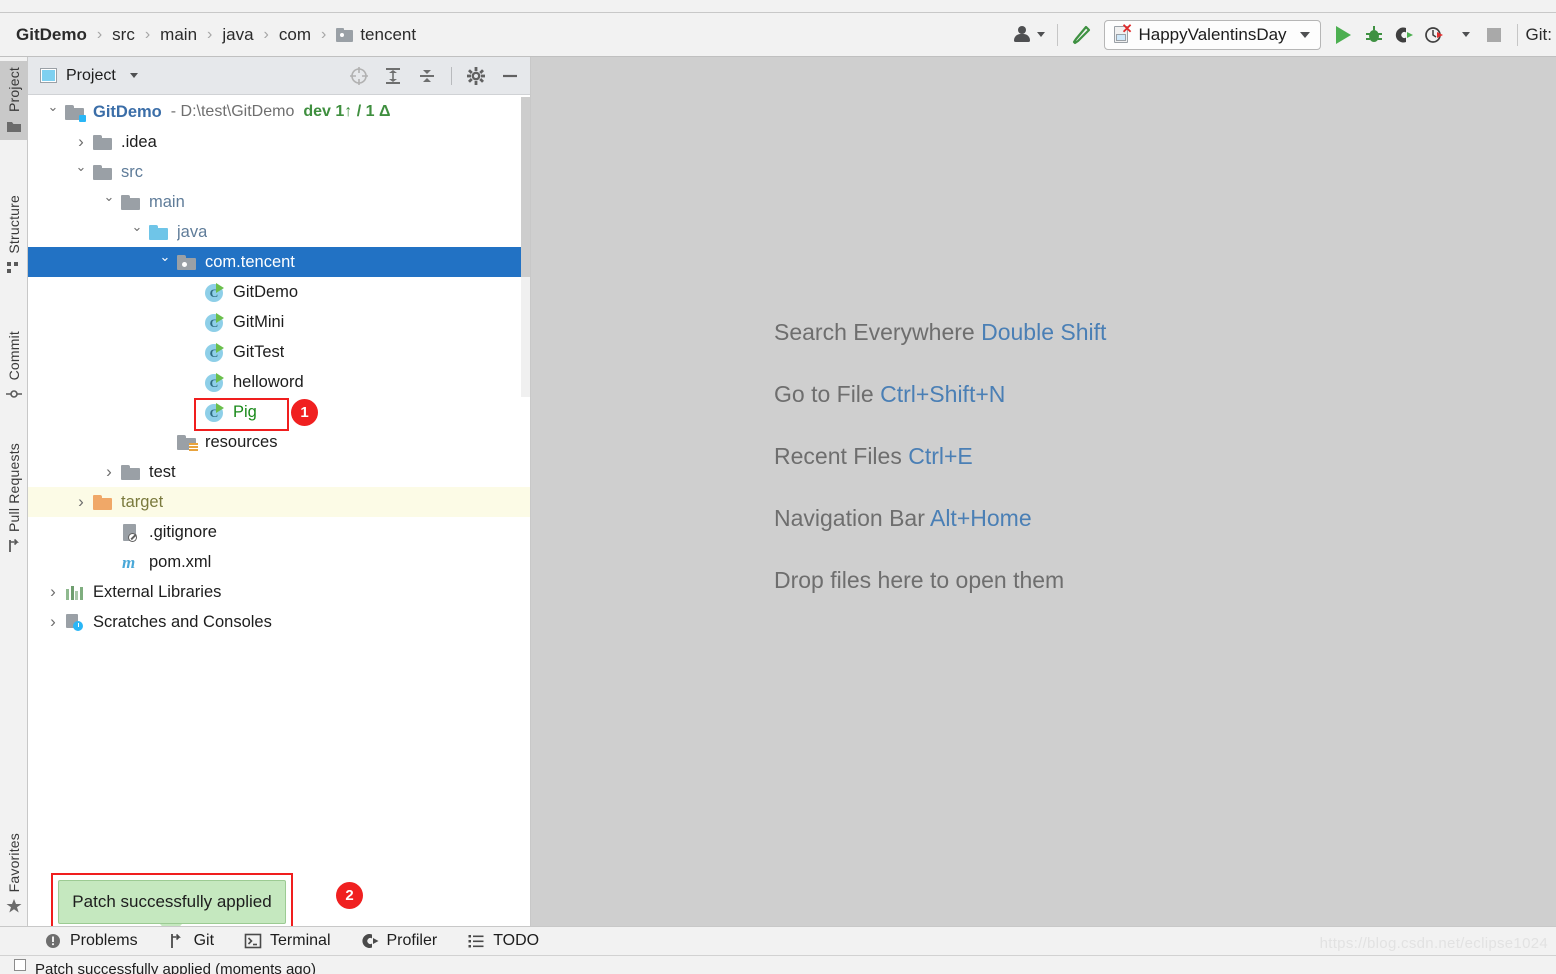 The height and width of the screenshot is (974, 1556). I want to click on run-with-coverage-button, so click(1404, 35).